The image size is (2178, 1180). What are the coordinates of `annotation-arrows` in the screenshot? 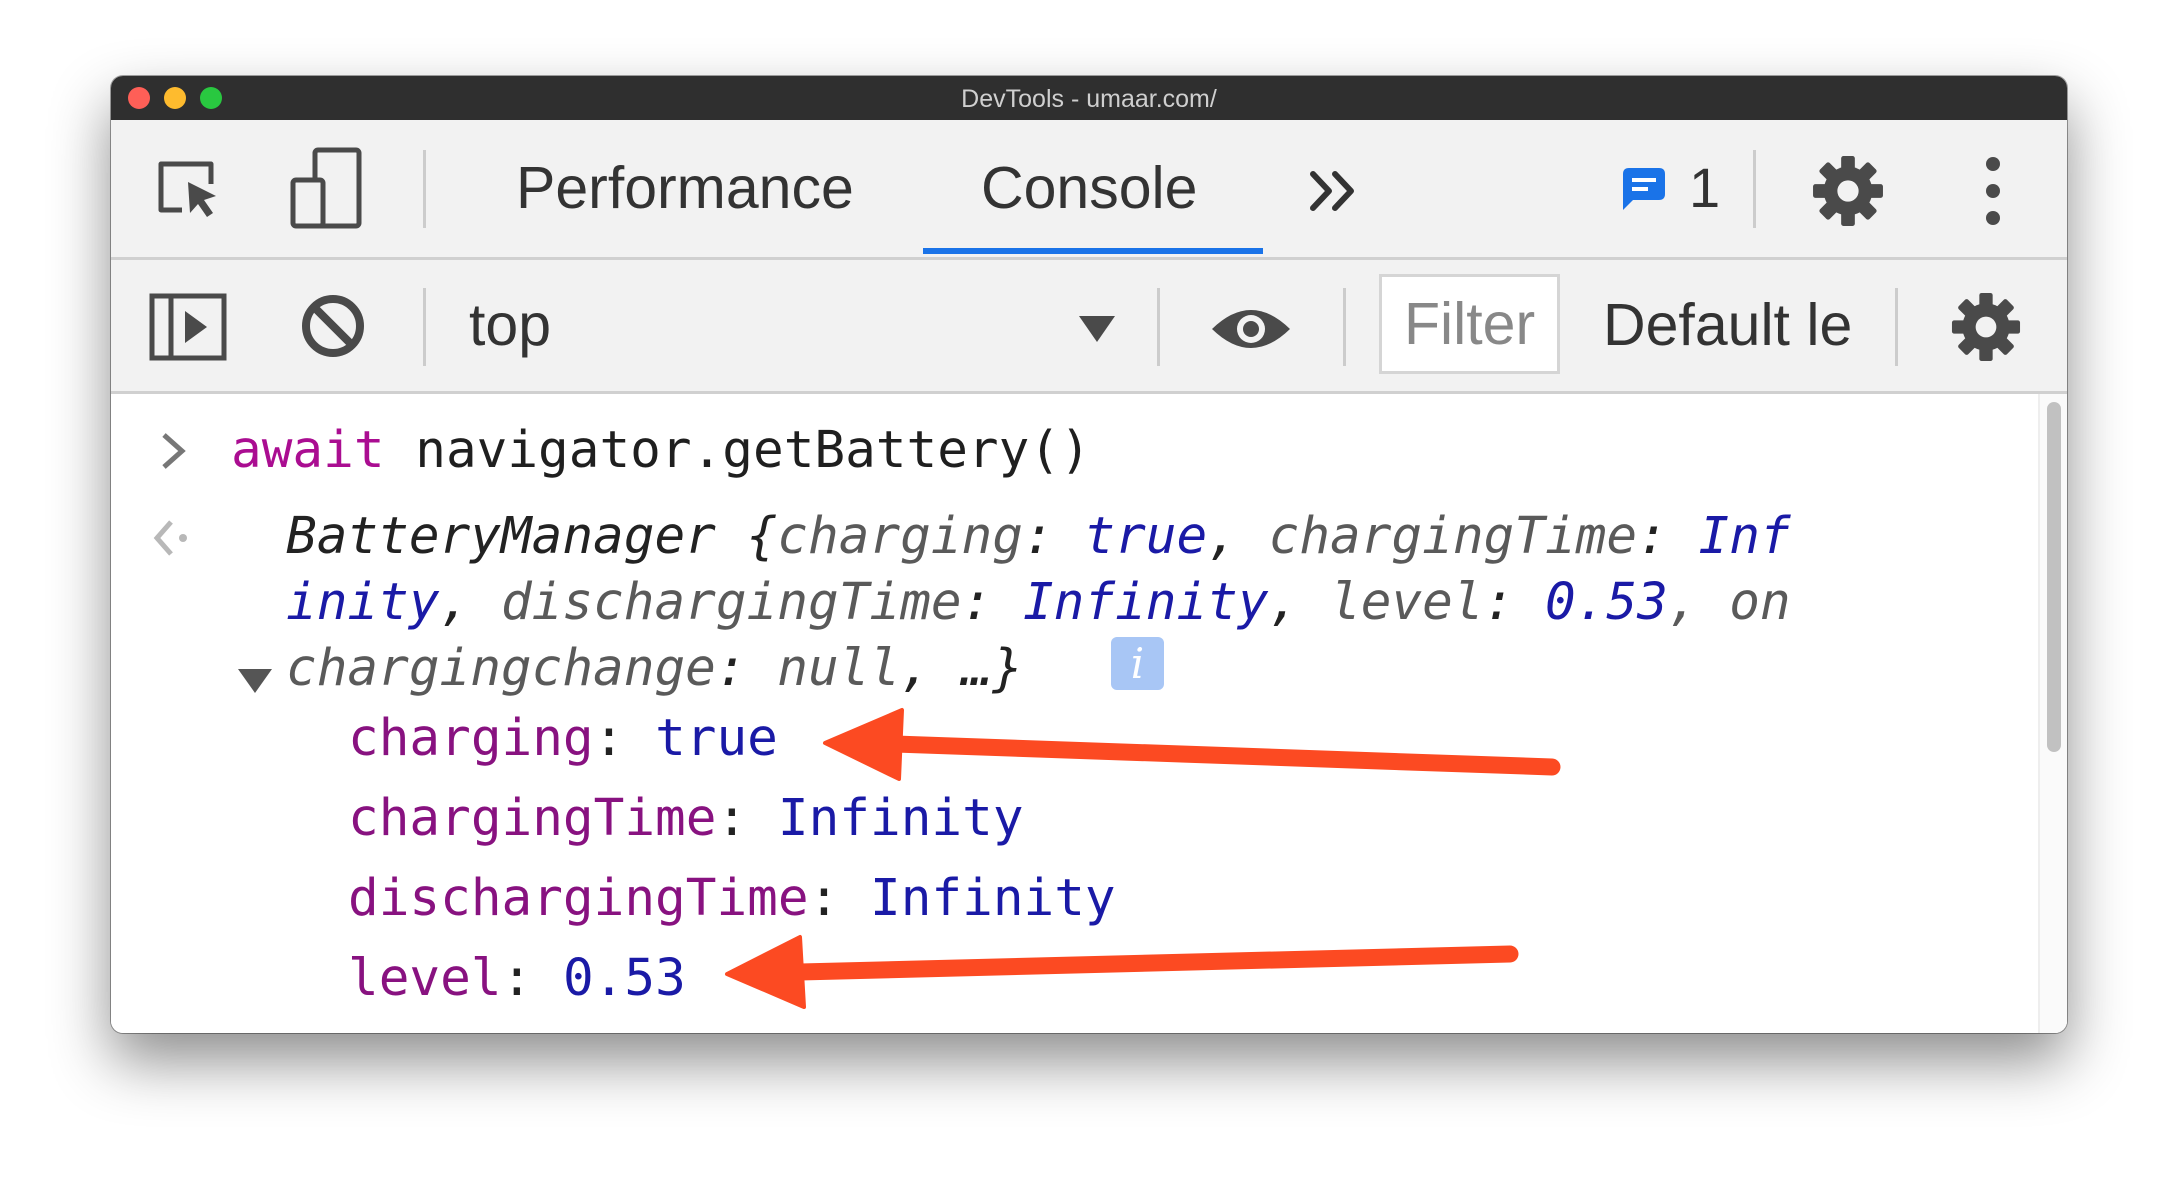 It's located at (1143, 858).